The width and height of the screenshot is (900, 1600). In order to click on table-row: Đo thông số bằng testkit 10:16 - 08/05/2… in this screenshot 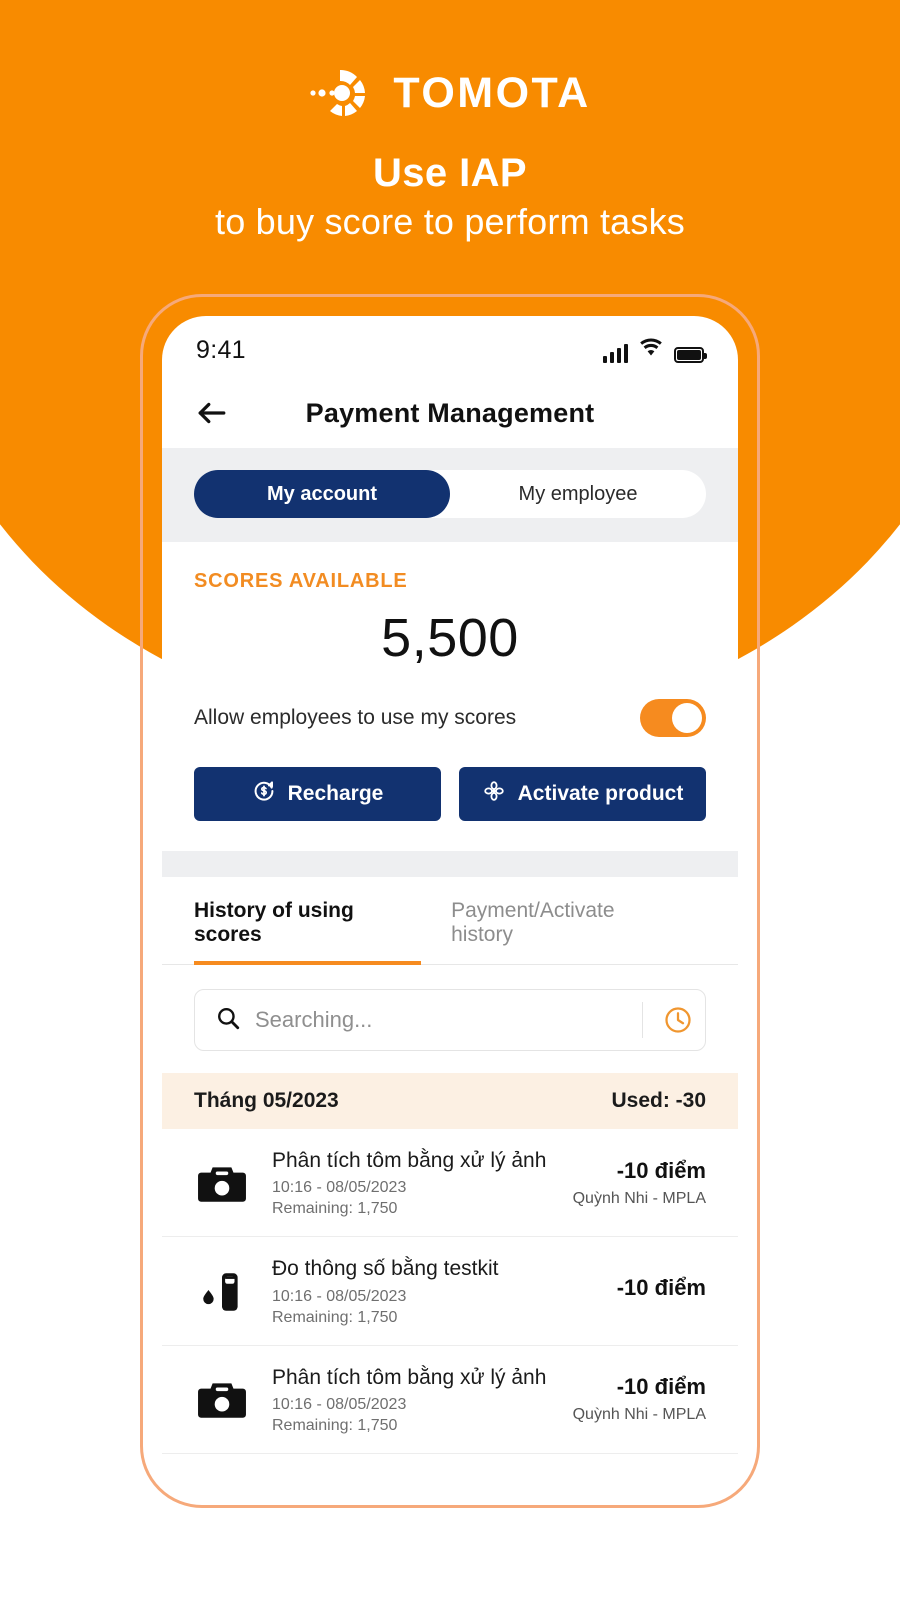, I will do `click(450, 1291)`.